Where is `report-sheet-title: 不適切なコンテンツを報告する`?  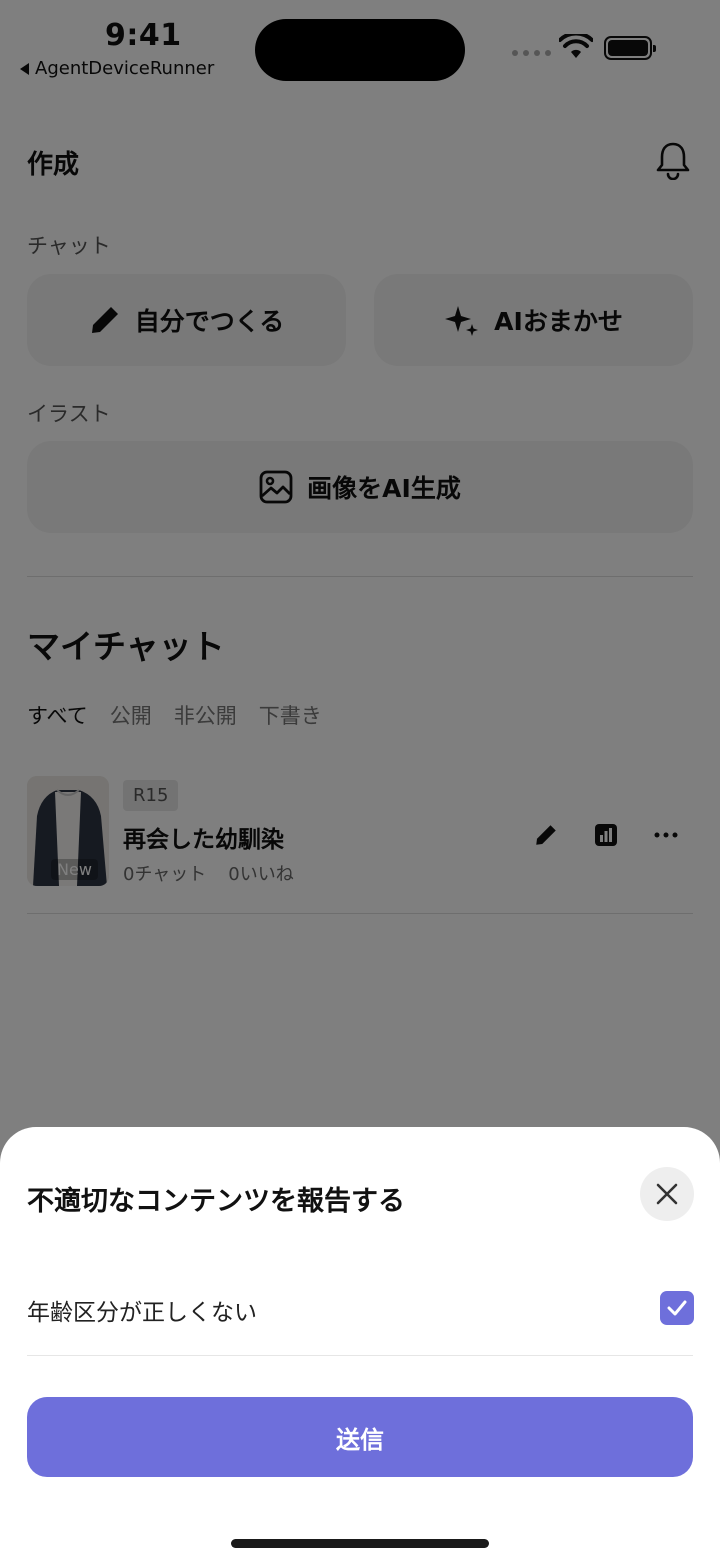
report-sheet-title: 不適切なコンテンツを報告する is located at coordinates (216, 1201).